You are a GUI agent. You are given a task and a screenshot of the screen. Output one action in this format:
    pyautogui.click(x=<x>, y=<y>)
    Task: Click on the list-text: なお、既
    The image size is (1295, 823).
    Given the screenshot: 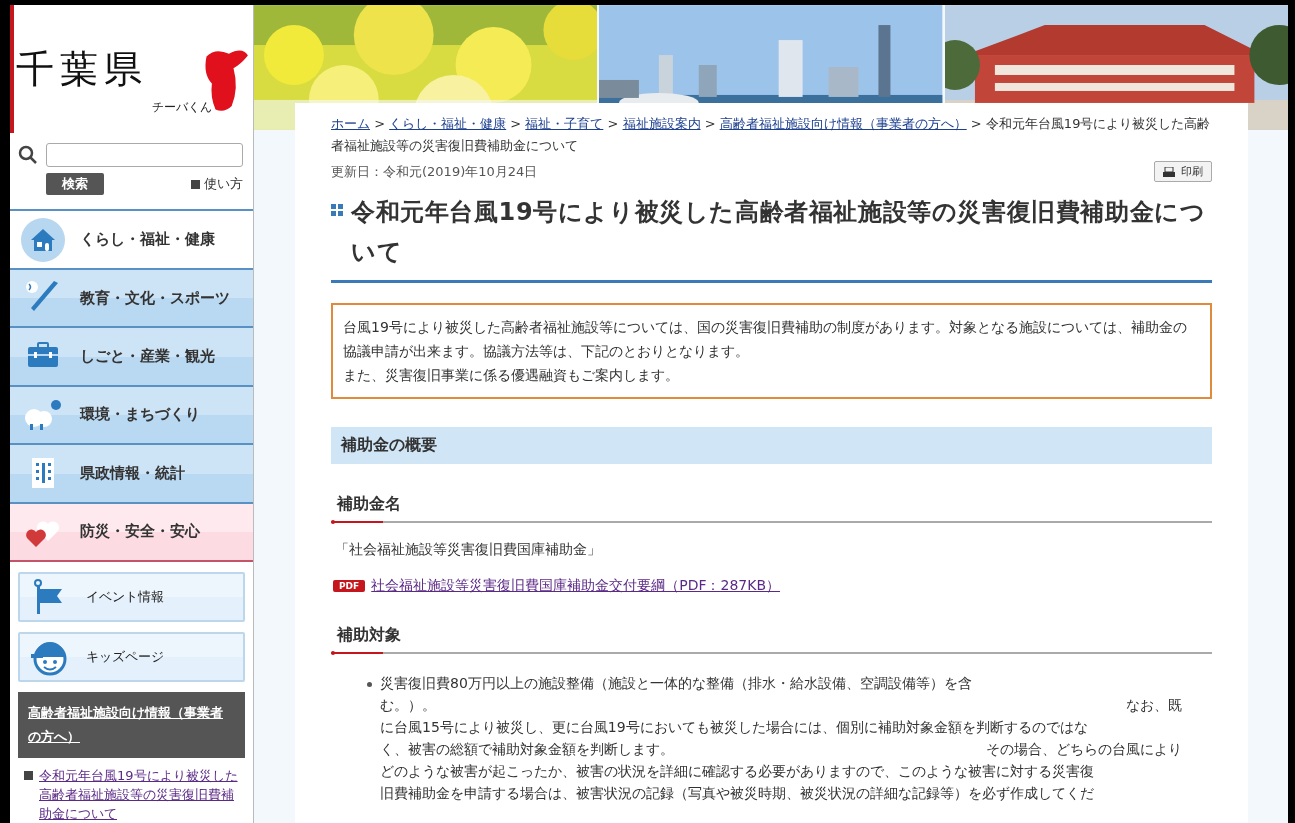 What is the action you would take?
    pyautogui.click(x=1154, y=705)
    